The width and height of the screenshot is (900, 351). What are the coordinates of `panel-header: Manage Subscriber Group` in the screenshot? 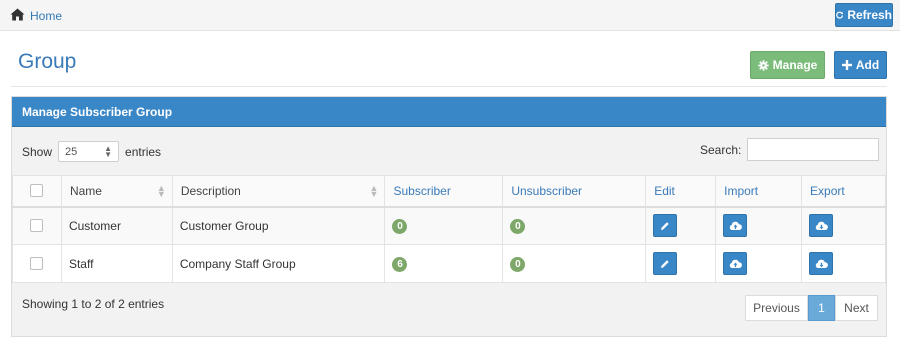 It's located at (449, 112).